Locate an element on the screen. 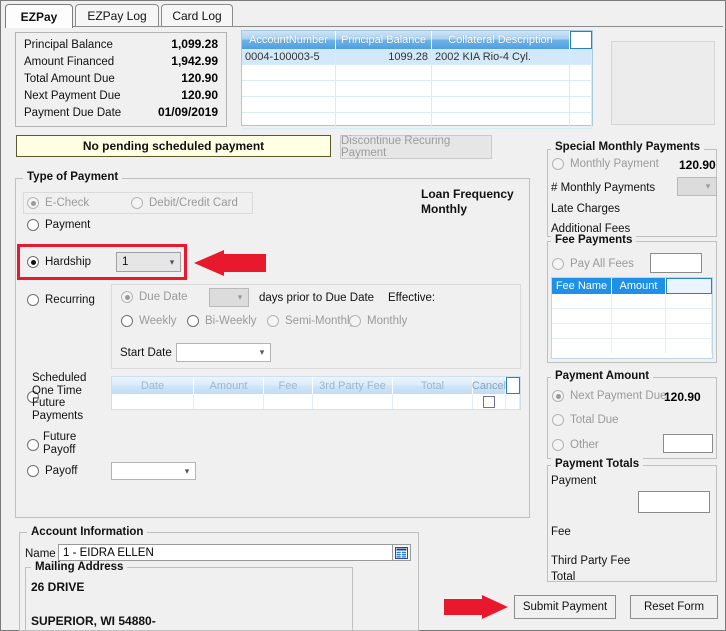  pay-all-fees-input is located at coordinates (676, 263).